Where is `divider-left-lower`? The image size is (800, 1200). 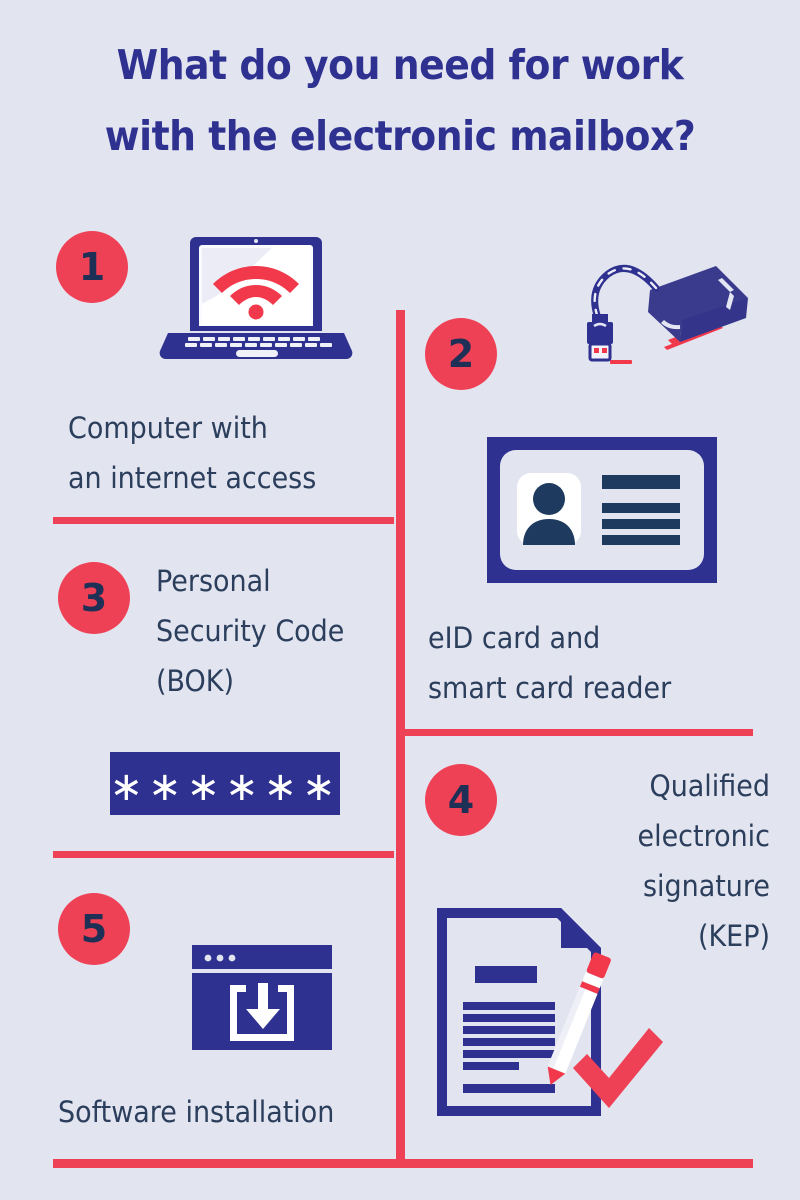
divider-left-lower is located at coordinates (223, 854).